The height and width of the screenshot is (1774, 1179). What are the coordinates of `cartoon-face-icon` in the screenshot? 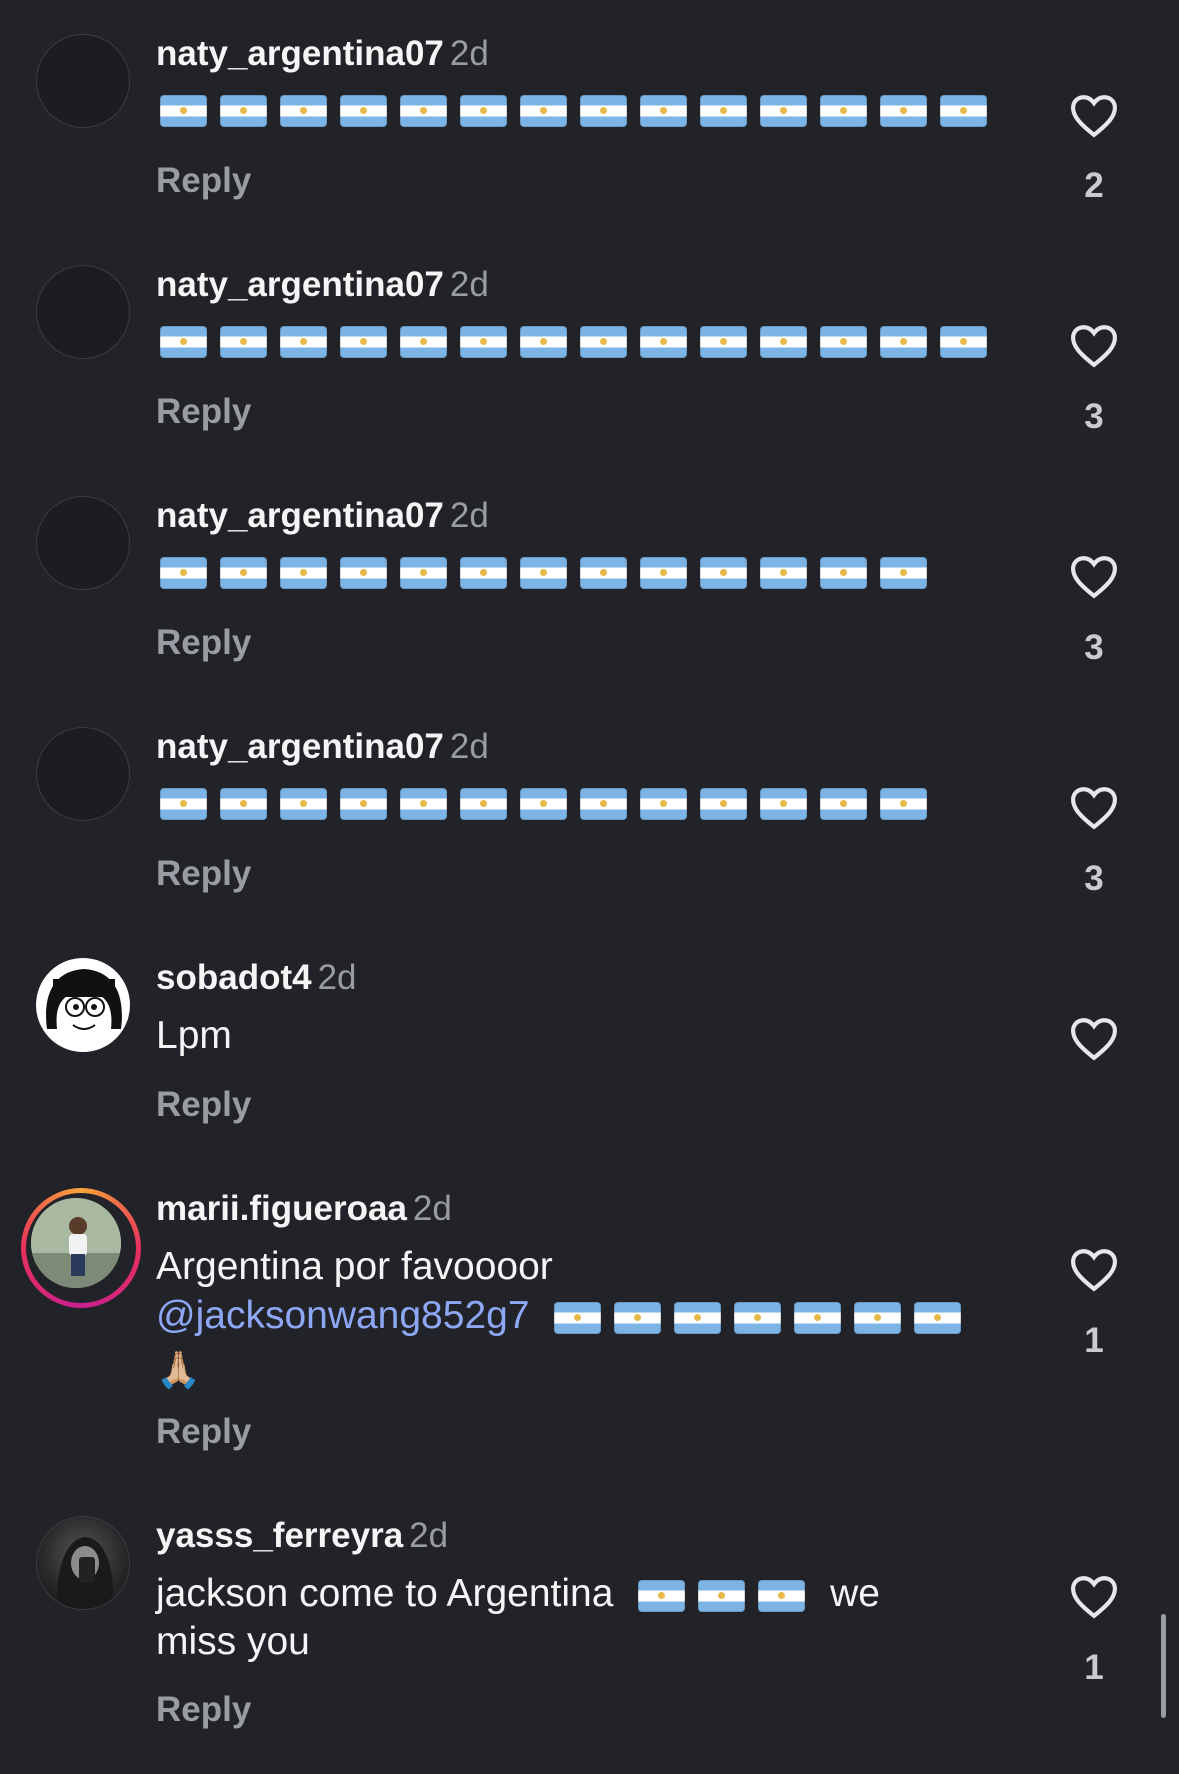 It's located at (84, 999).